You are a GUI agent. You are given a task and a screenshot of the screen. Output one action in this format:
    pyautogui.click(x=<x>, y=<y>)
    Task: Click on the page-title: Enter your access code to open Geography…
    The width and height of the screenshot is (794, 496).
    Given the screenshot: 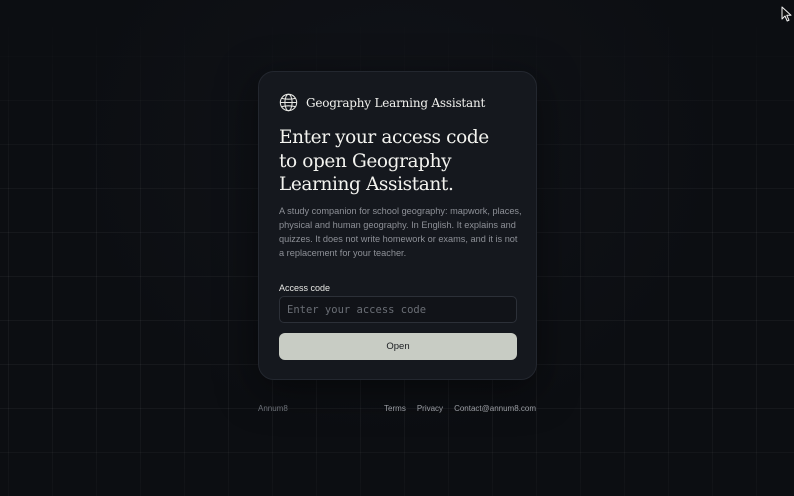 What is the action you would take?
    pyautogui.click(x=399, y=161)
    